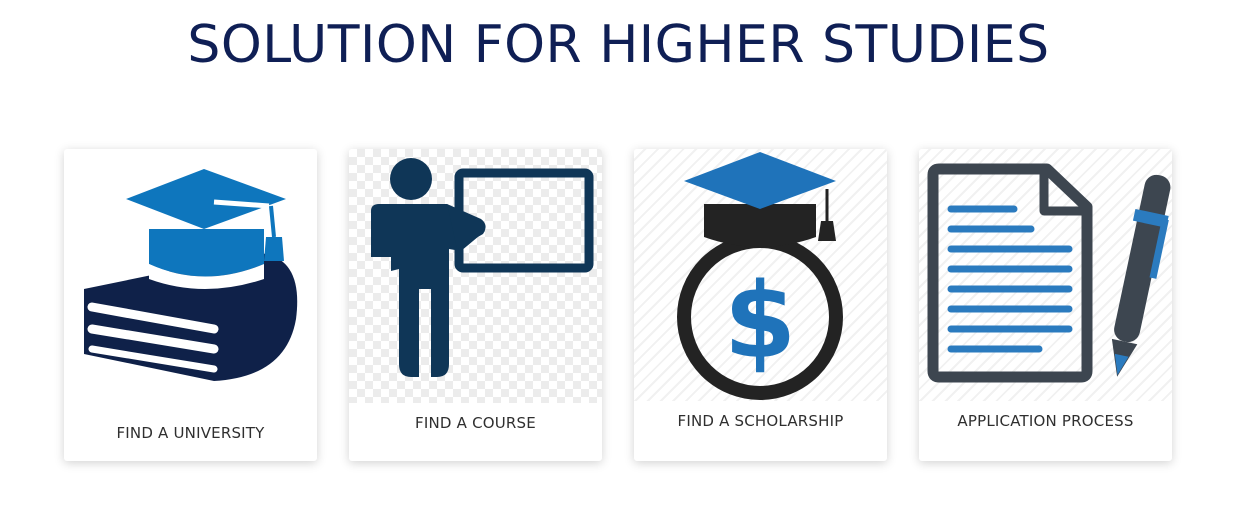  I want to click on scholarship-money-bag-icon: $, so click(760, 276).